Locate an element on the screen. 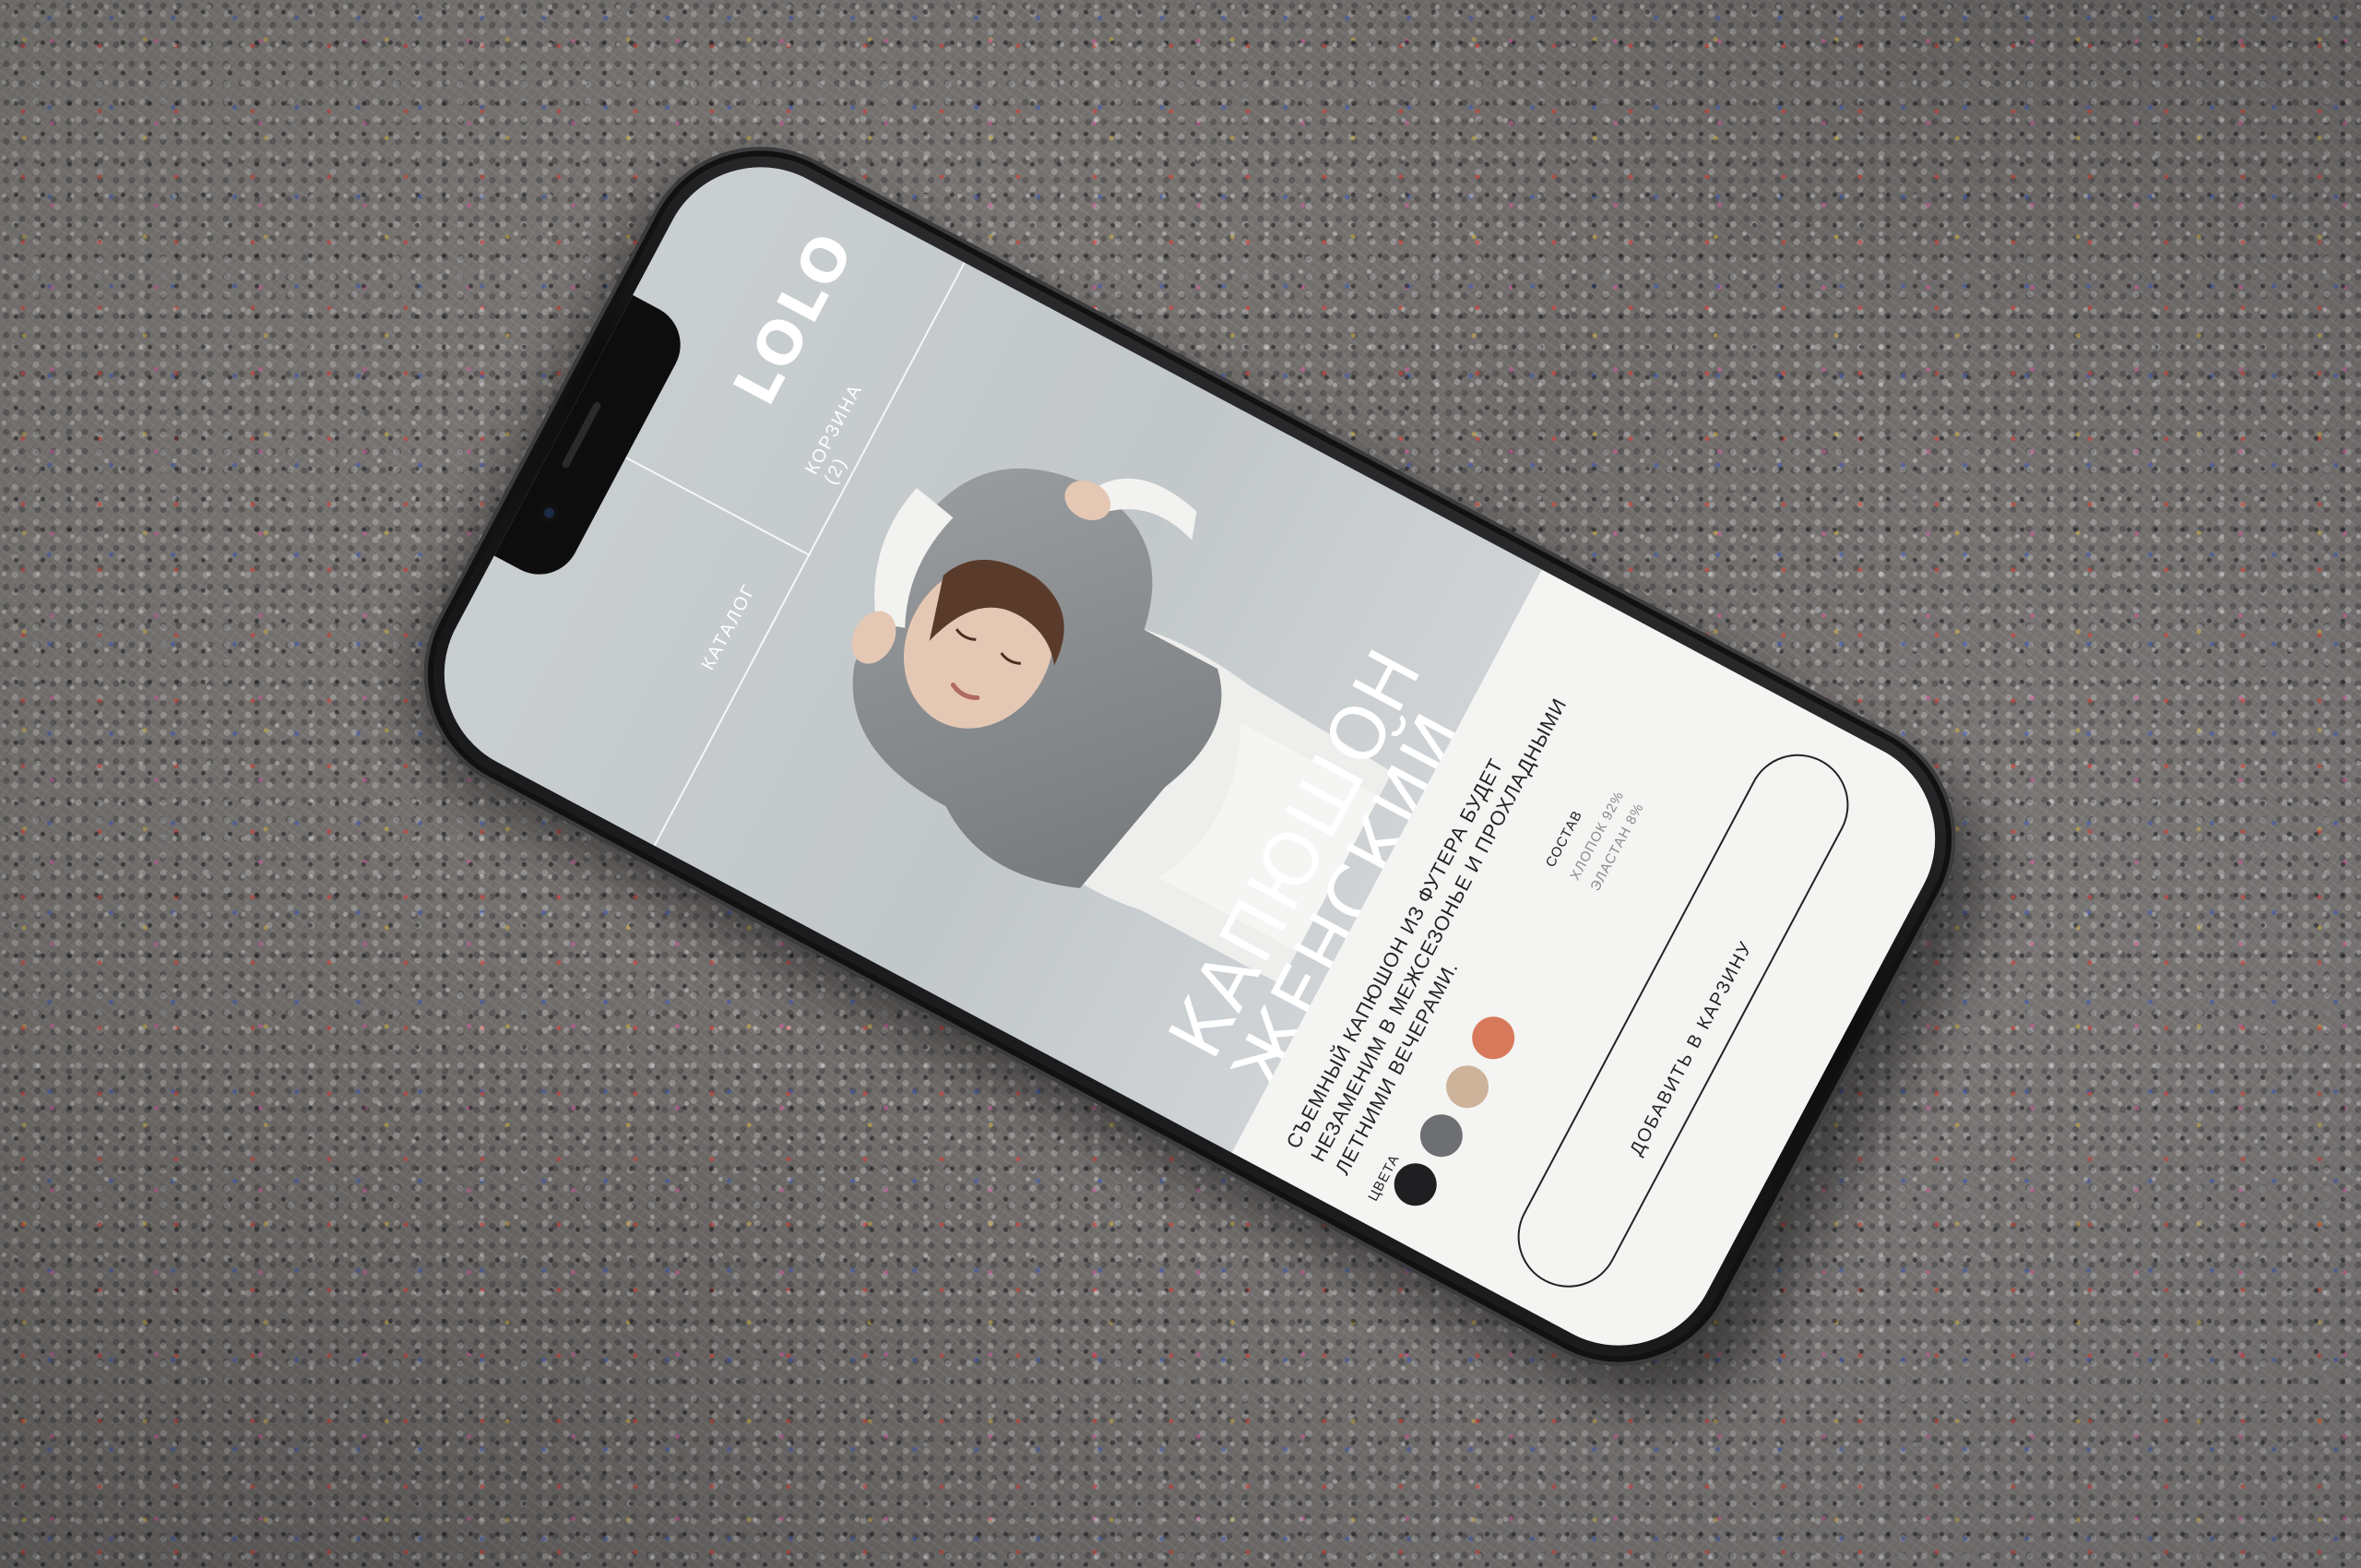 This screenshot has height=1568, width=2361. speaker-grille is located at coordinates (581, 434).